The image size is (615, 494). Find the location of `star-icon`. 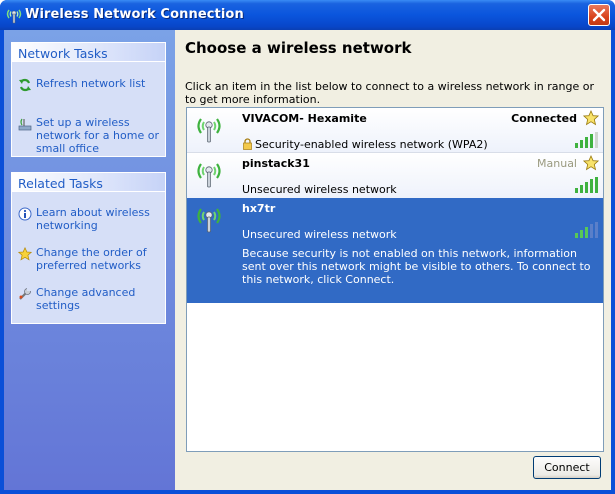

star-icon is located at coordinates (25, 253).